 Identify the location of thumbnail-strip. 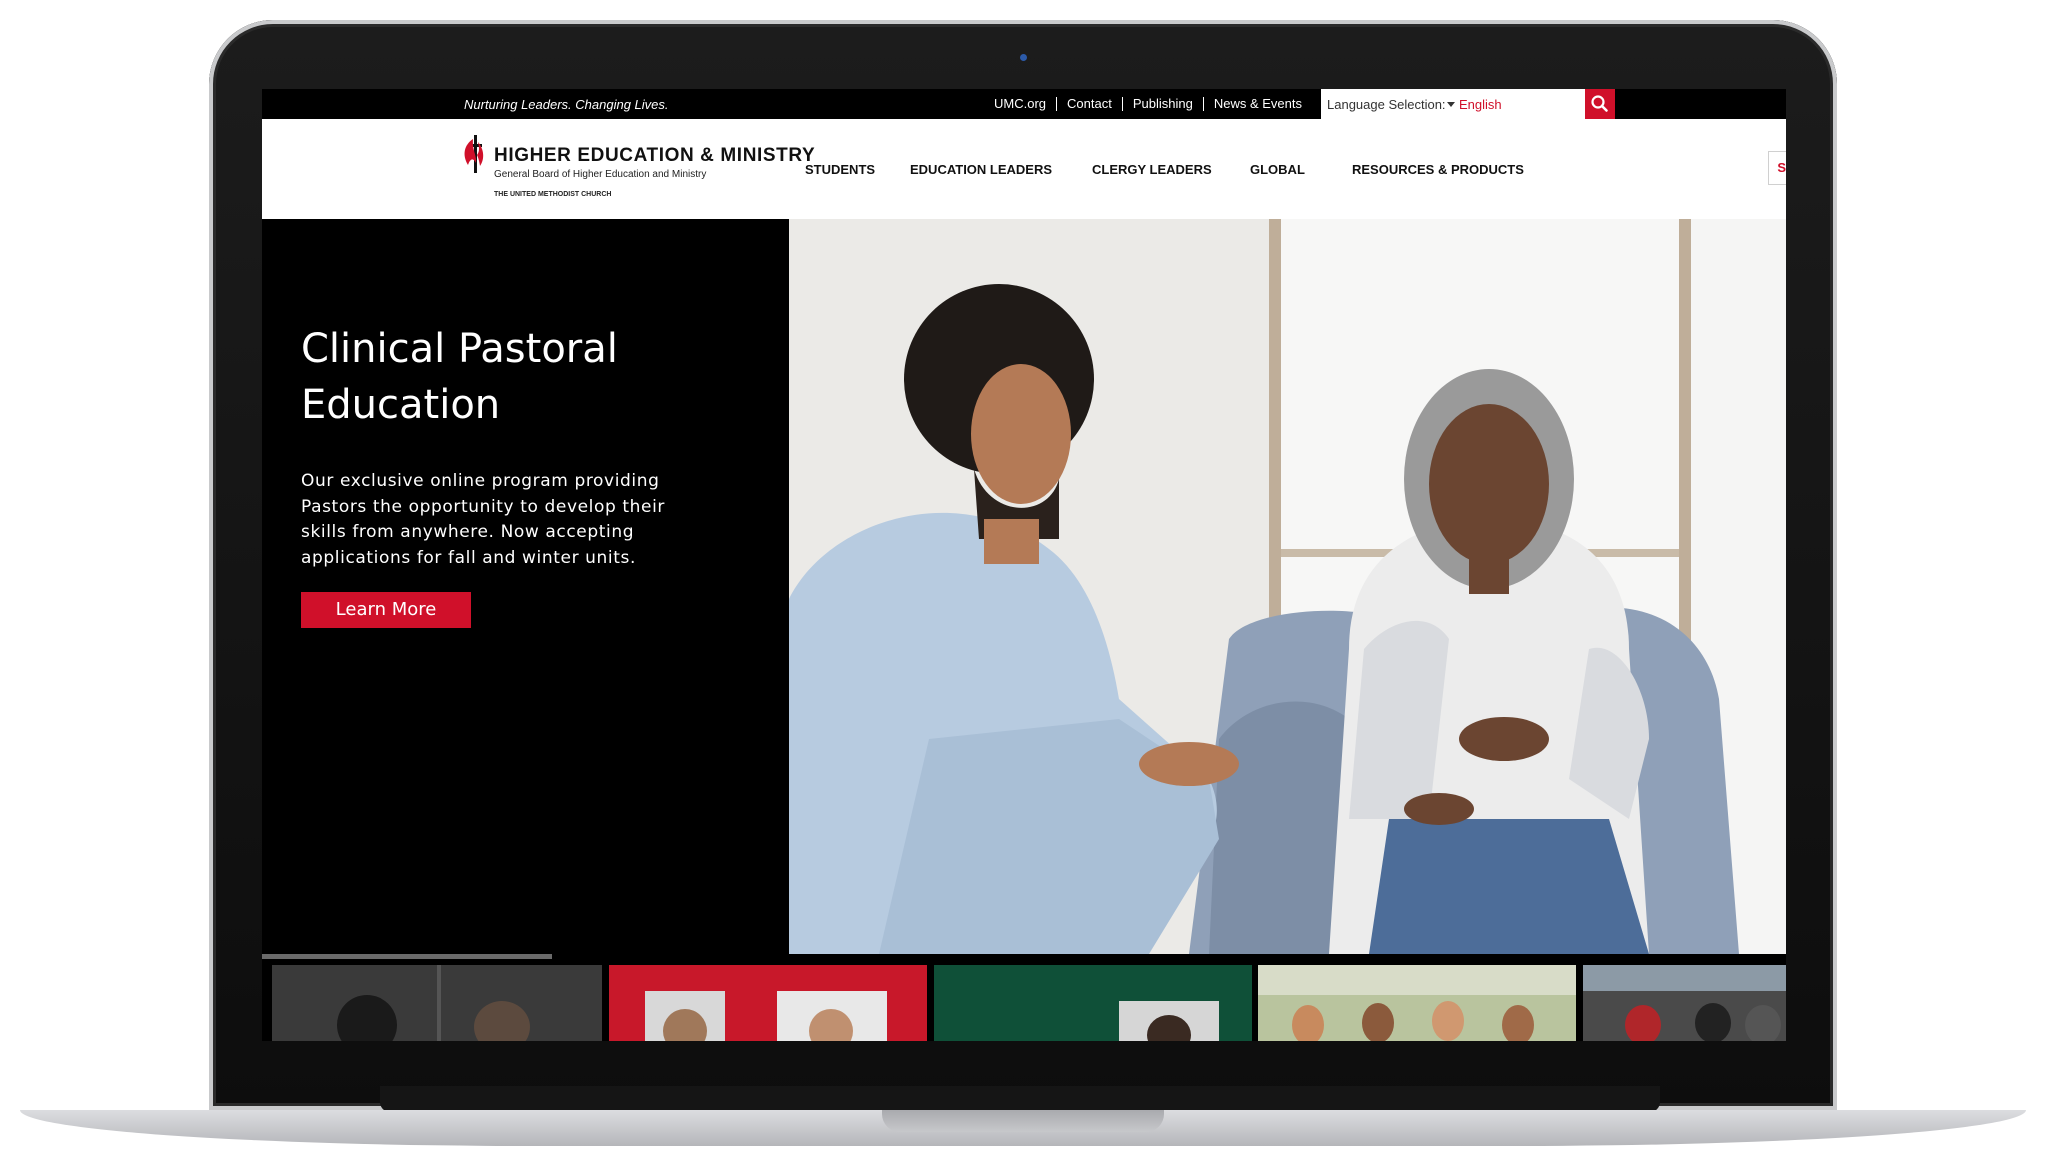
(1024, 1000).